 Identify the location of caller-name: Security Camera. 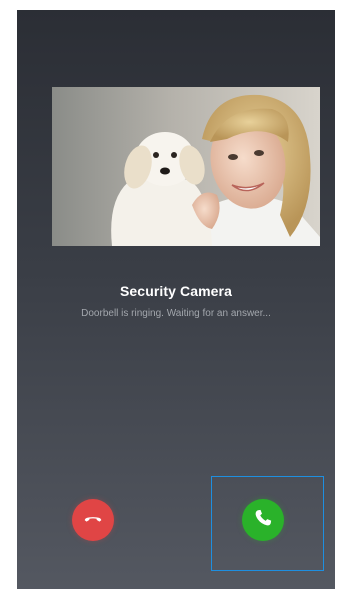
(175, 291).